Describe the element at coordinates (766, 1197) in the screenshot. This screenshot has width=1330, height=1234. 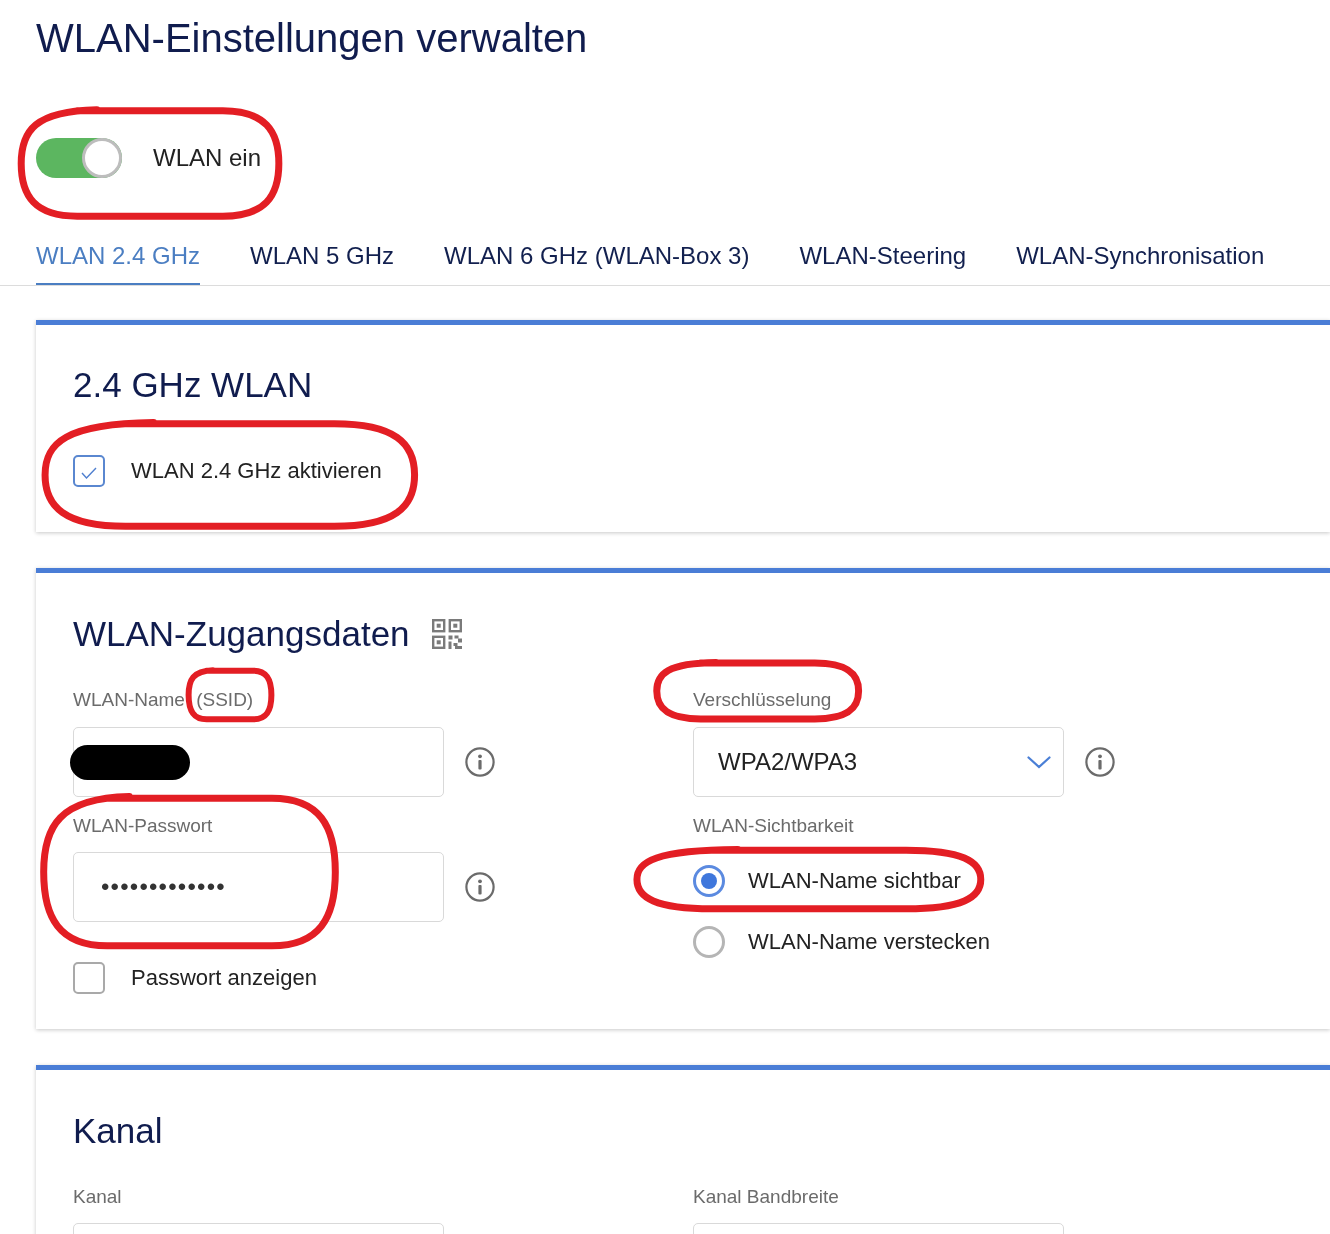
I see `field-label: Kanal Bandbreite` at that location.